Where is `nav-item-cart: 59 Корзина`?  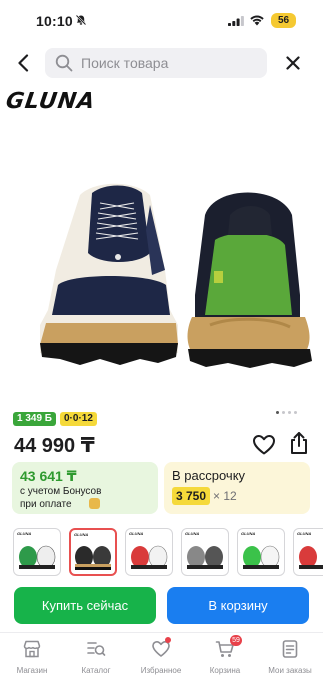 nav-item-cart: 59 Корзина is located at coordinates (225, 657).